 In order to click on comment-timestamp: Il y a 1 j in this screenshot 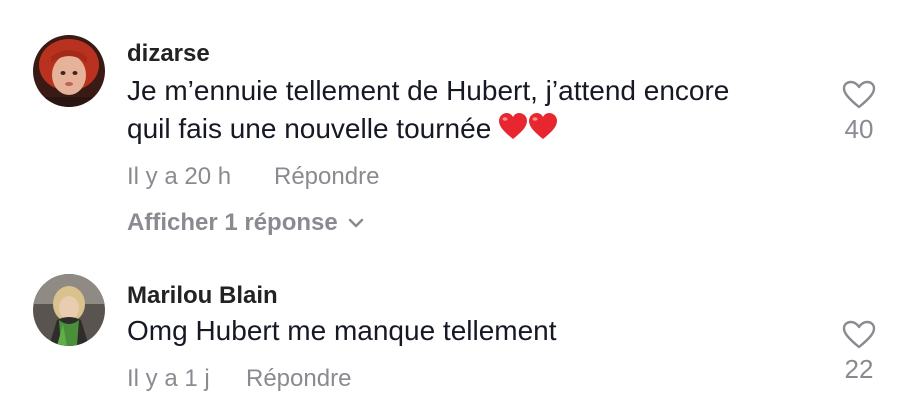, I will do `click(168, 378)`.